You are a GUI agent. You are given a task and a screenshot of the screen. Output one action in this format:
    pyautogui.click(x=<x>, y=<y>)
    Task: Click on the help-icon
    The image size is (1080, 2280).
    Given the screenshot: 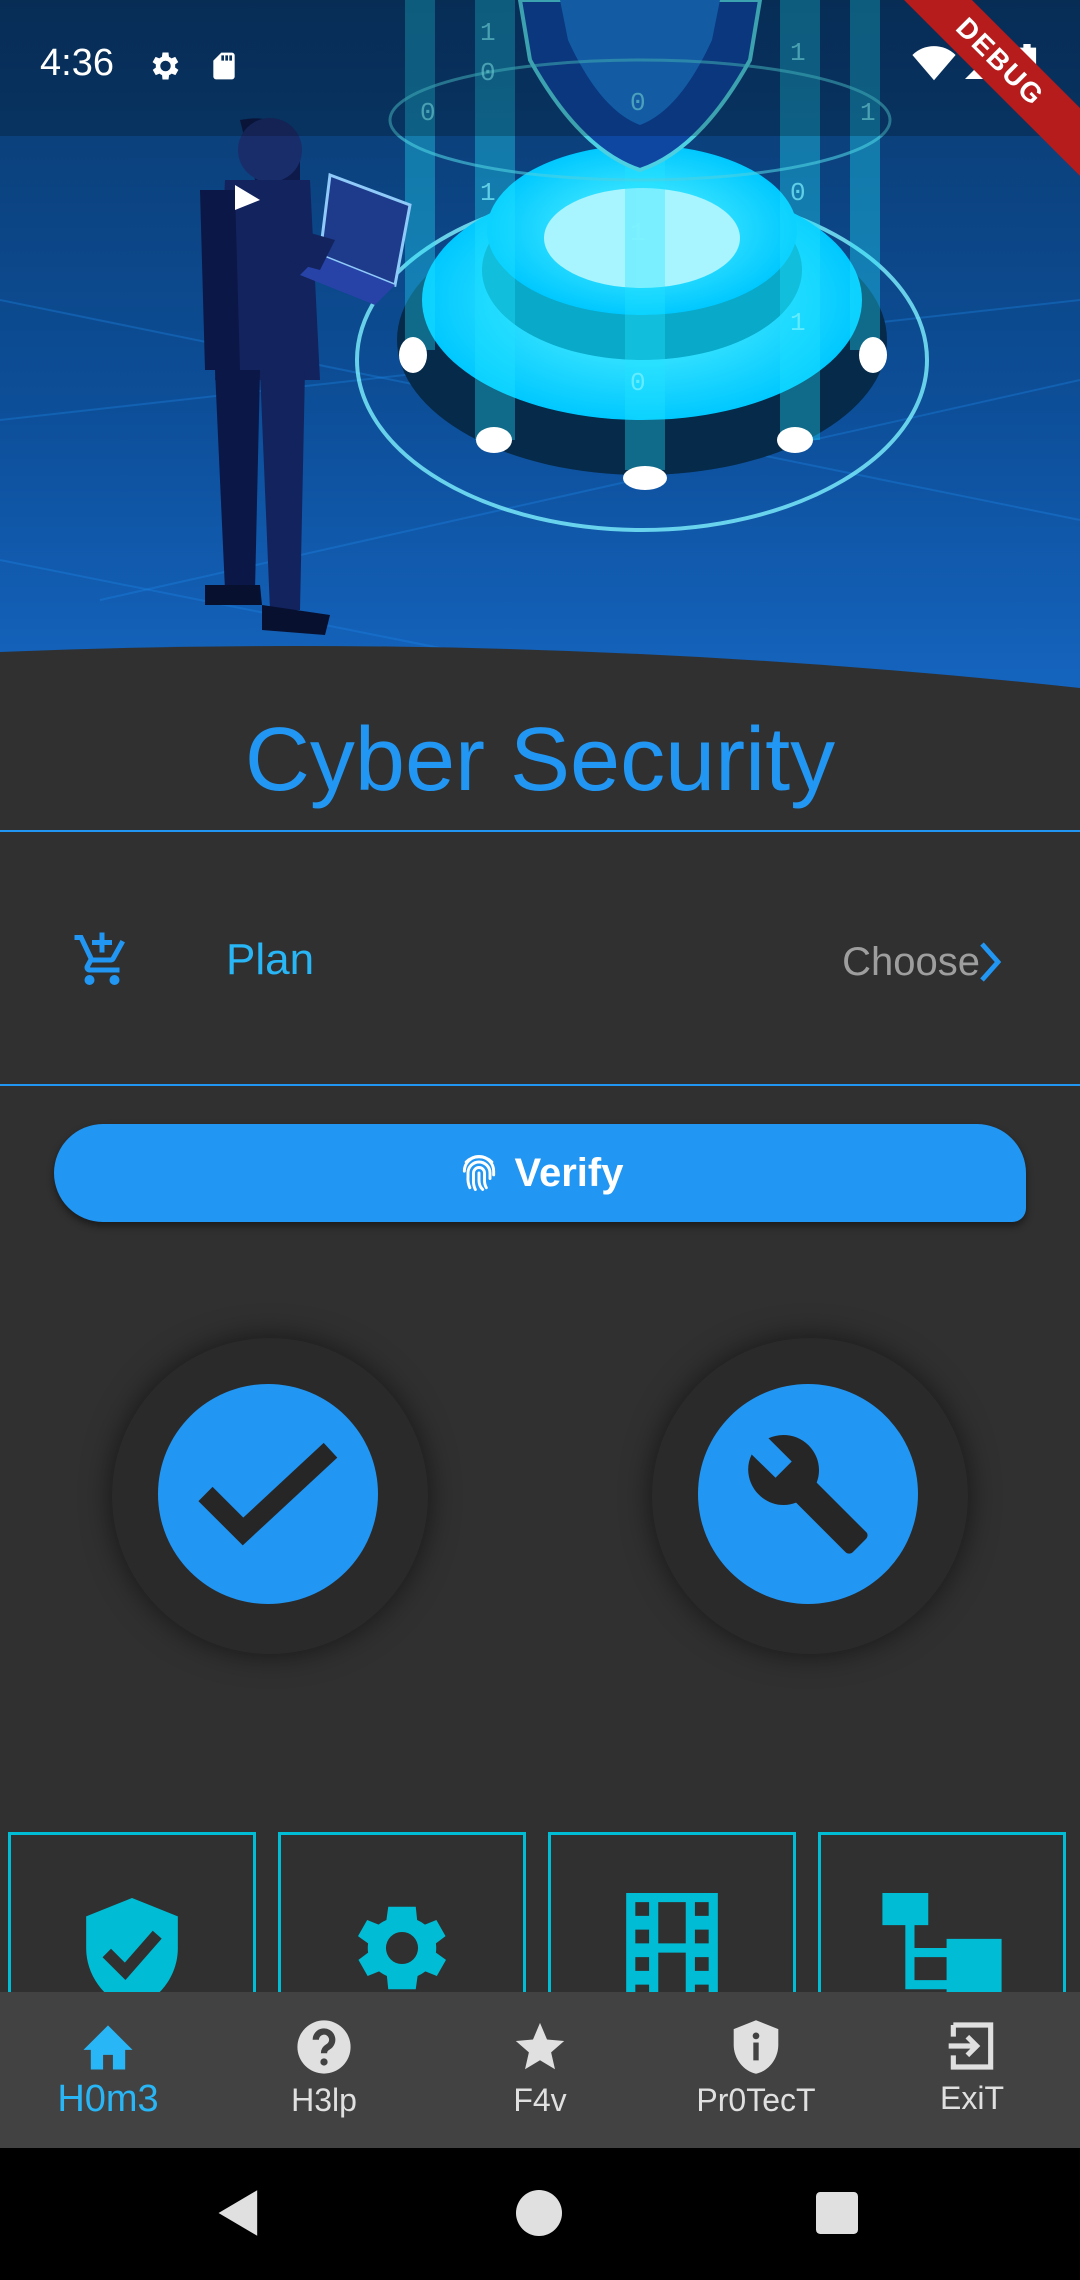 What is the action you would take?
    pyautogui.click(x=324, y=2047)
    